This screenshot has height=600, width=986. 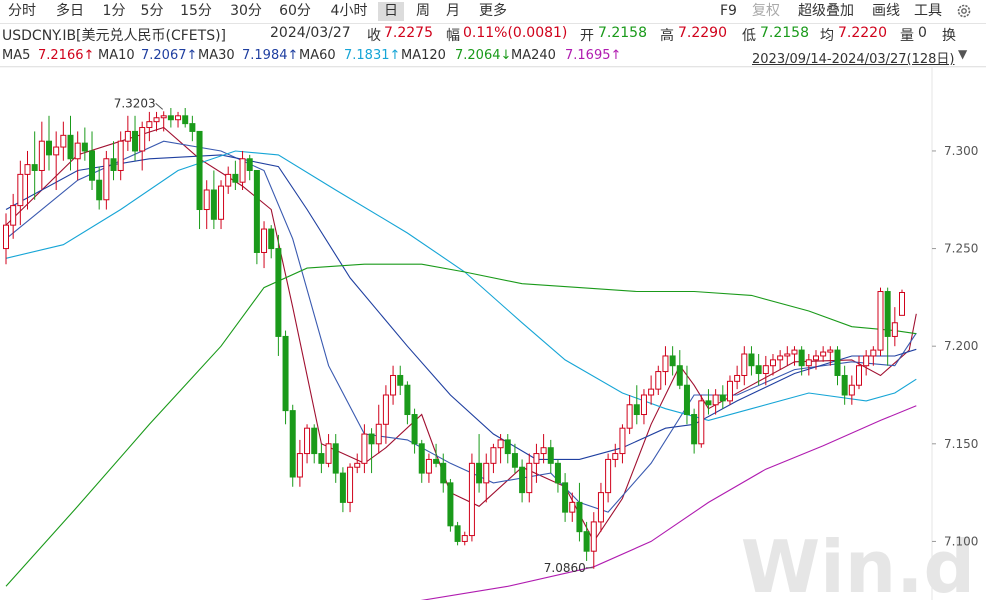 I want to click on high-value: 7.2290, so click(x=702, y=33).